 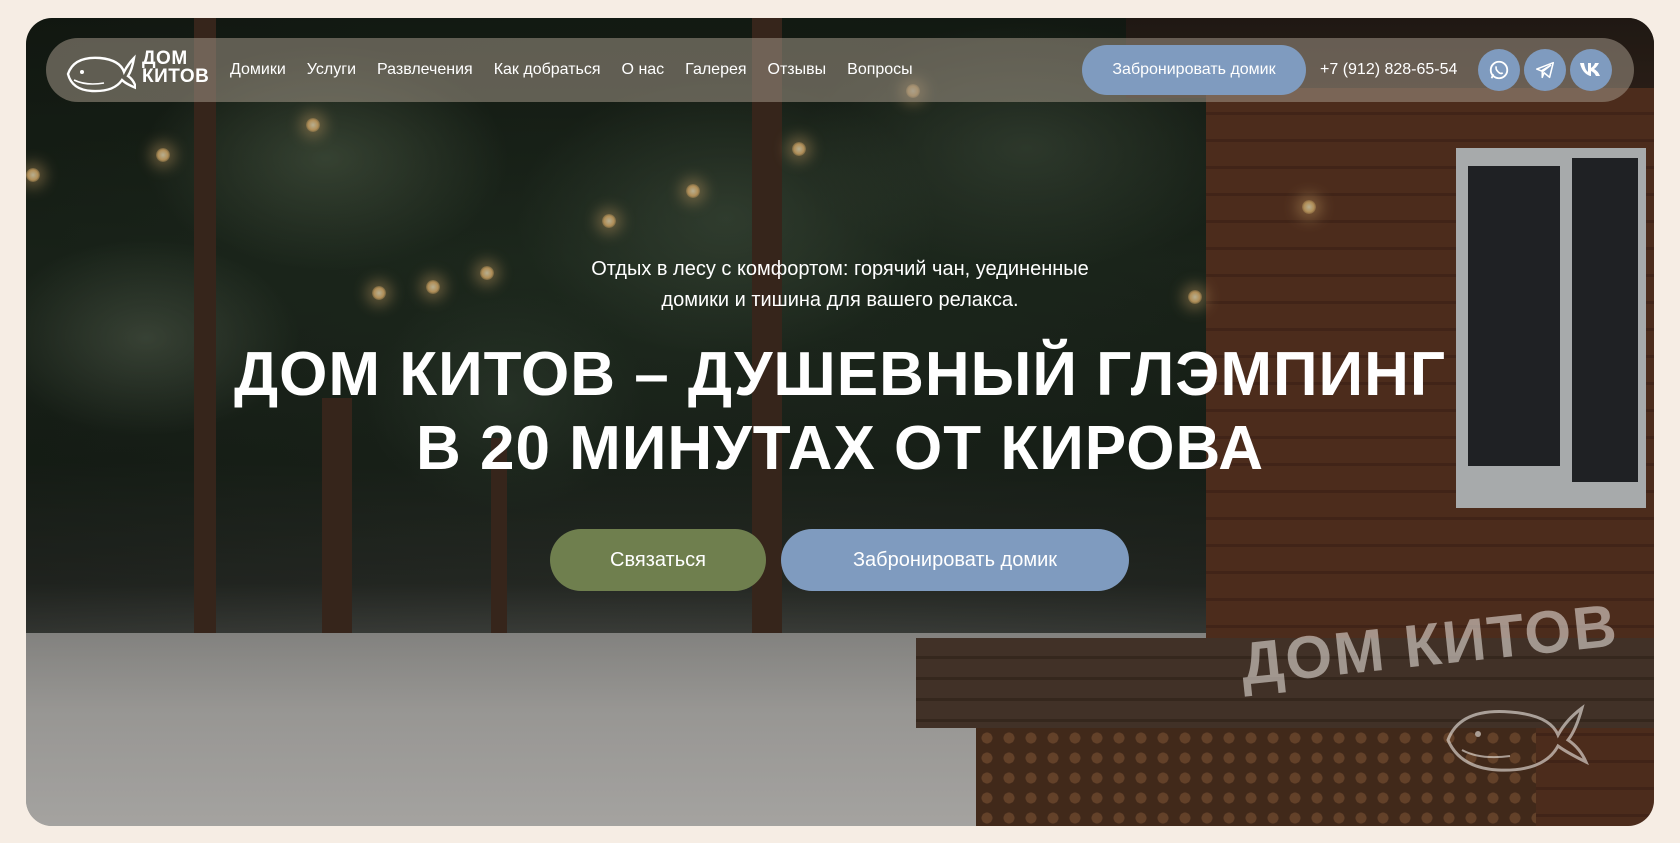 I want to click on vk-icon, so click(x=1591, y=70).